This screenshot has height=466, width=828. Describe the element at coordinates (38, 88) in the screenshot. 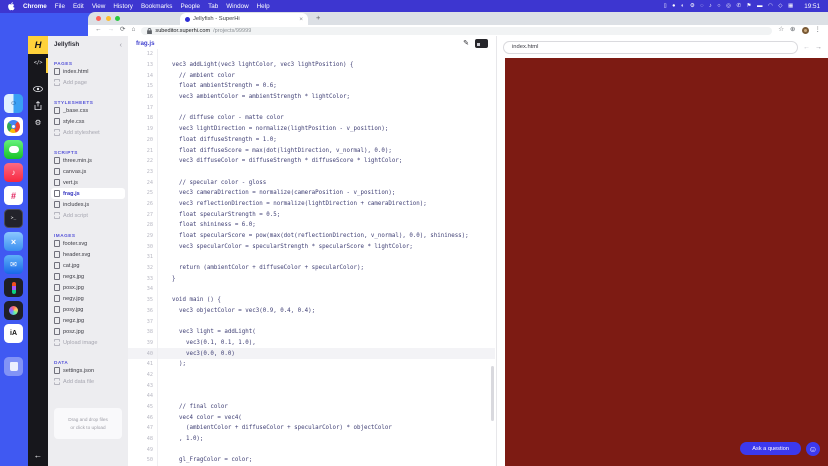

I see `preview-eye-icon` at that location.